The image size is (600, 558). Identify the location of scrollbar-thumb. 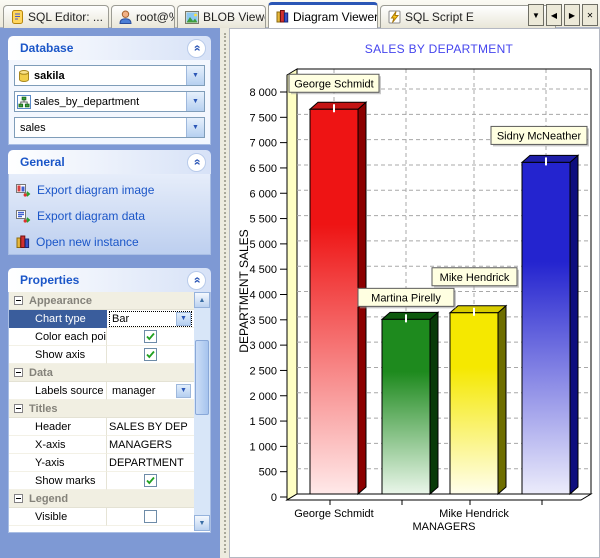
(202, 377).